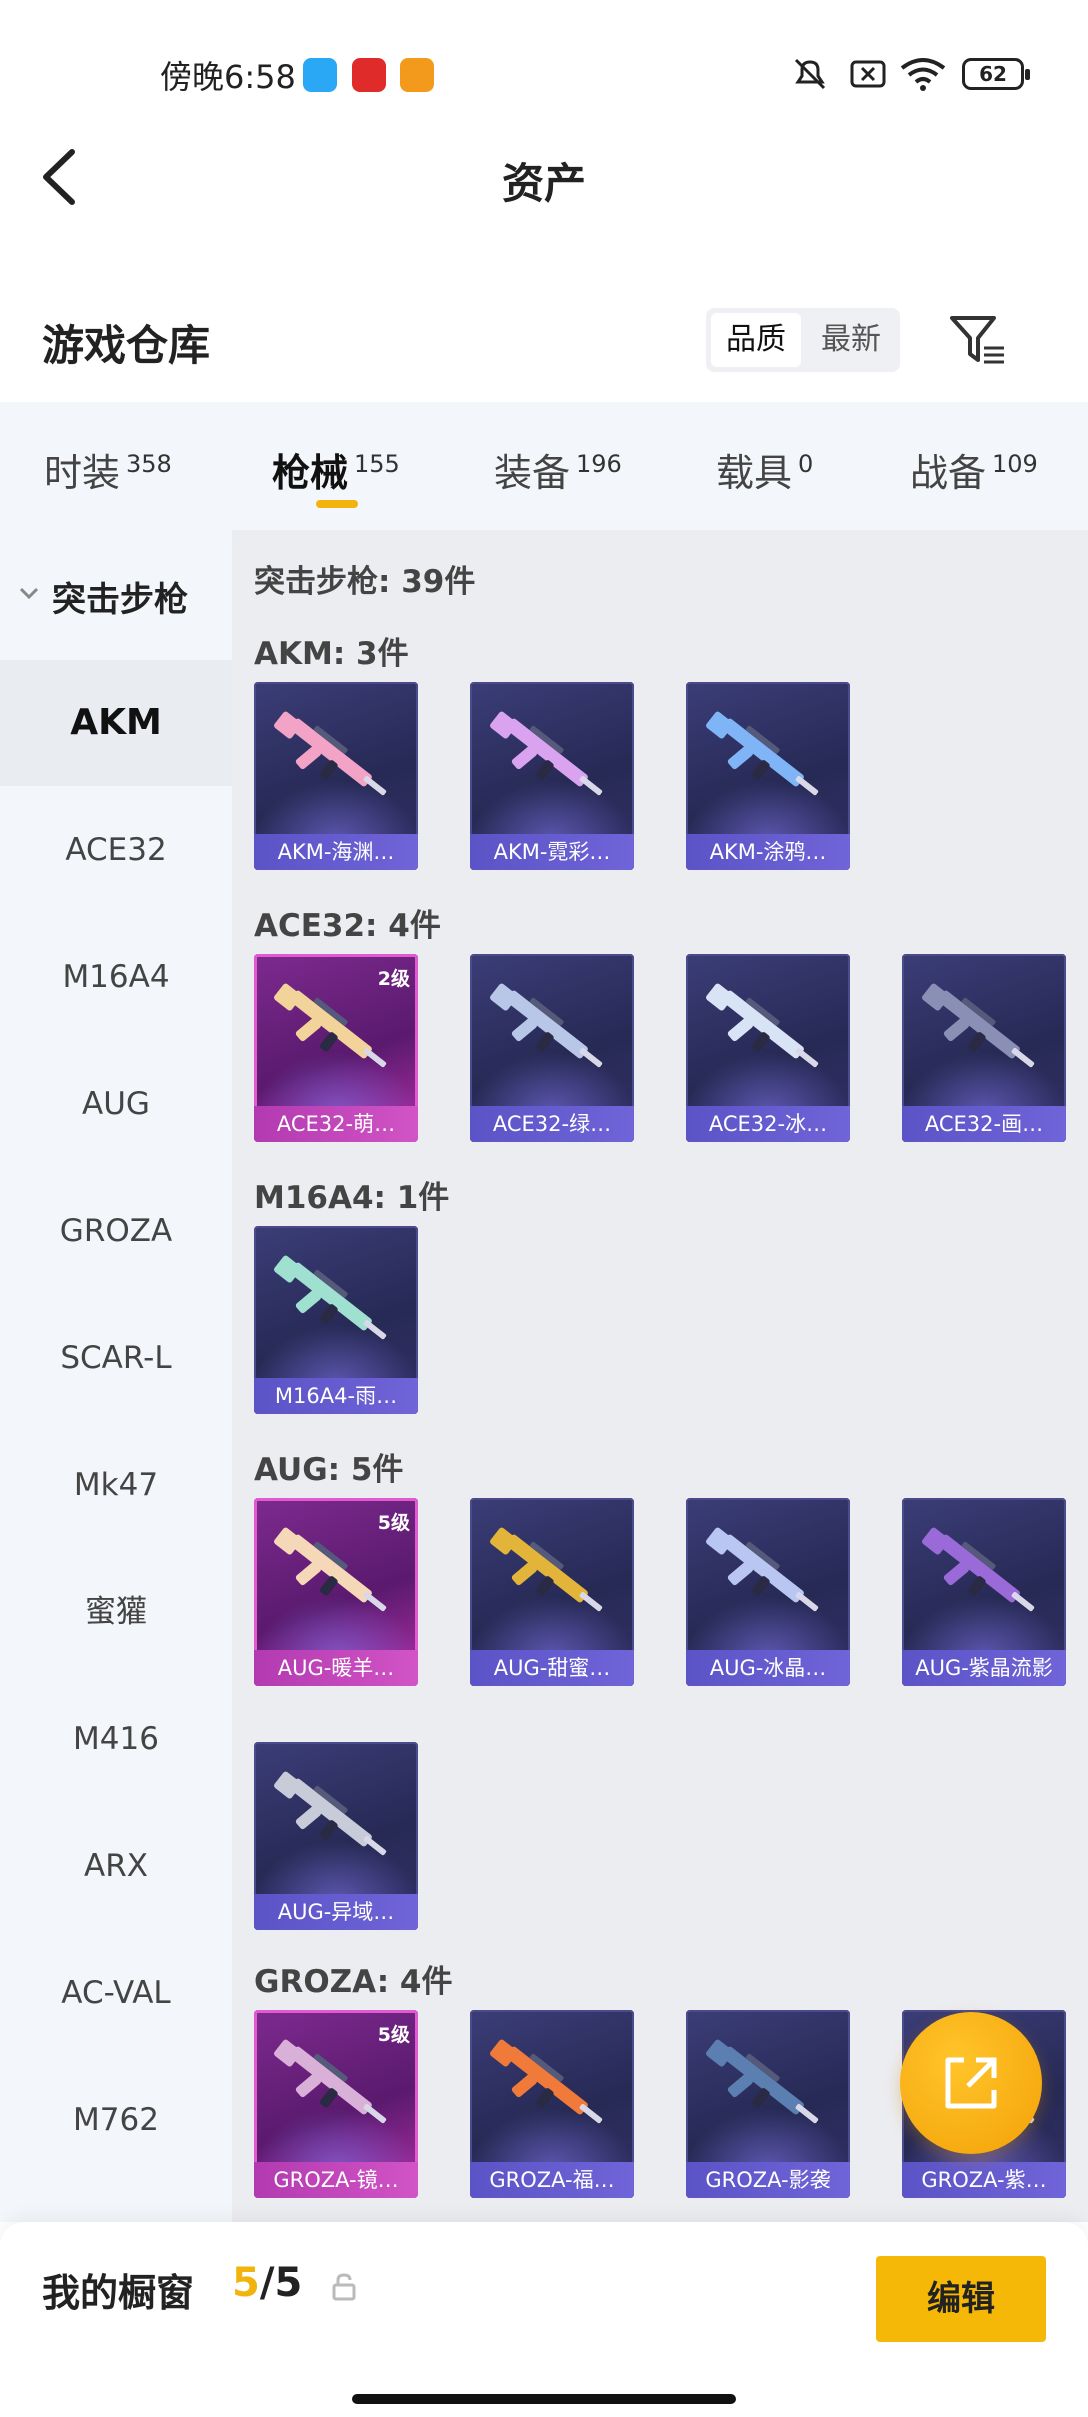 This screenshot has height=2417, width=1088. What do you see at coordinates (310, 473) in the screenshot?
I see `tab-label: 枪械` at bounding box center [310, 473].